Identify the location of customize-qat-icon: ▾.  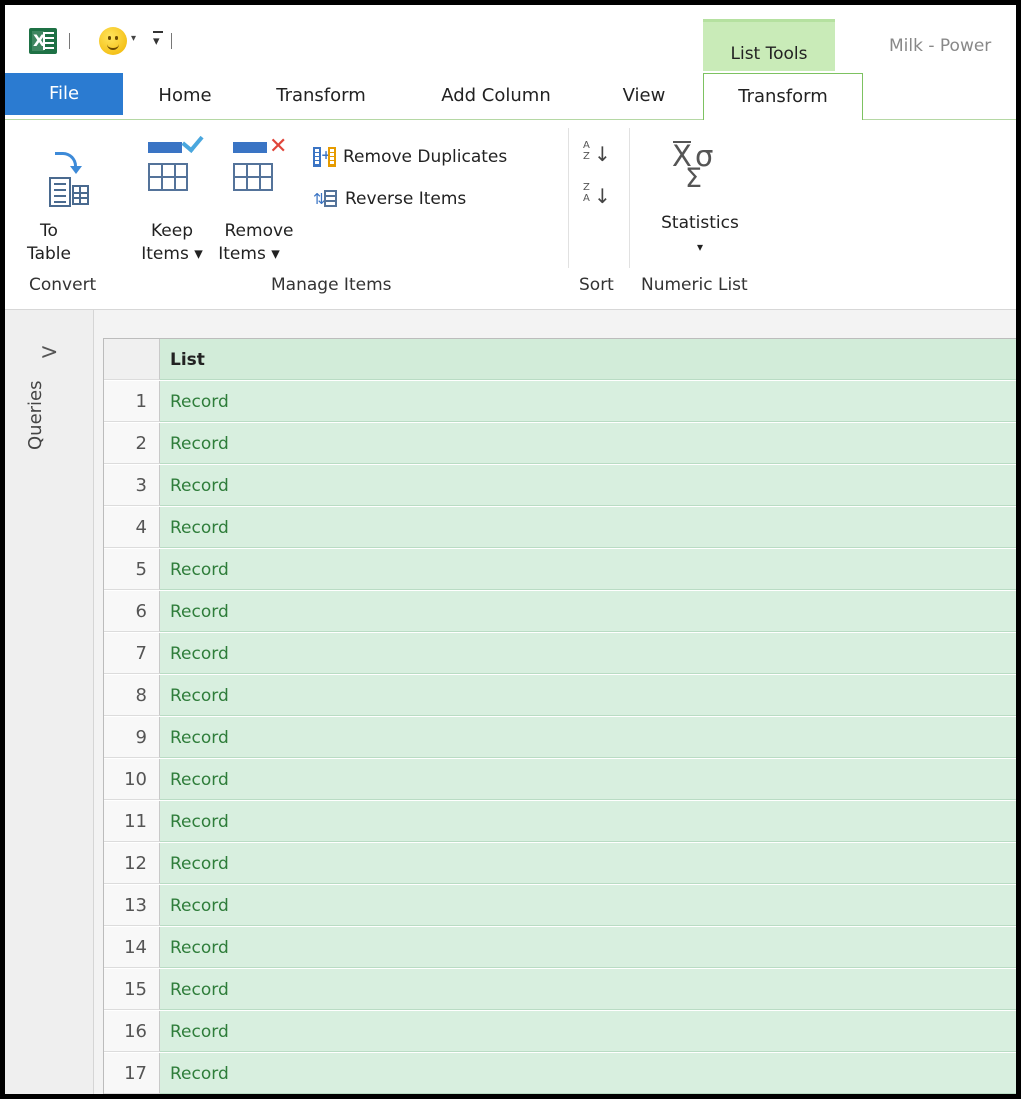
(158, 40).